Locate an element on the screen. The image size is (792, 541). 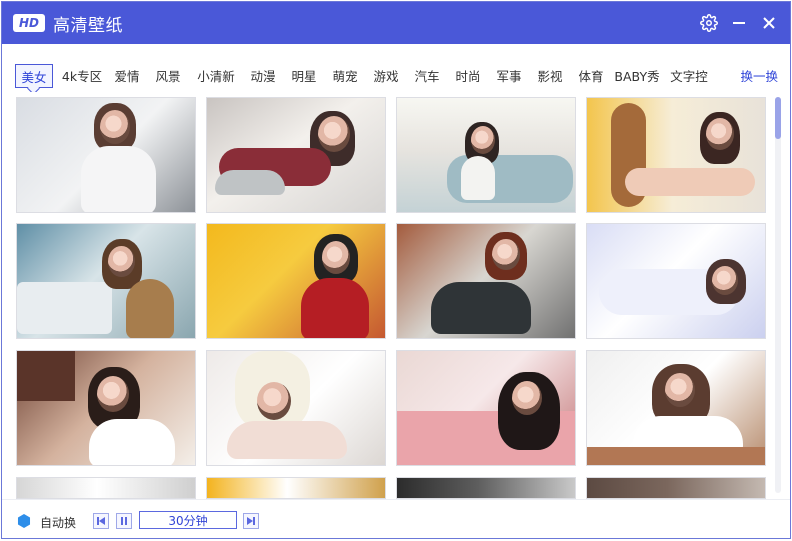
scrollbar-thumb is located at coordinates (778, 118).